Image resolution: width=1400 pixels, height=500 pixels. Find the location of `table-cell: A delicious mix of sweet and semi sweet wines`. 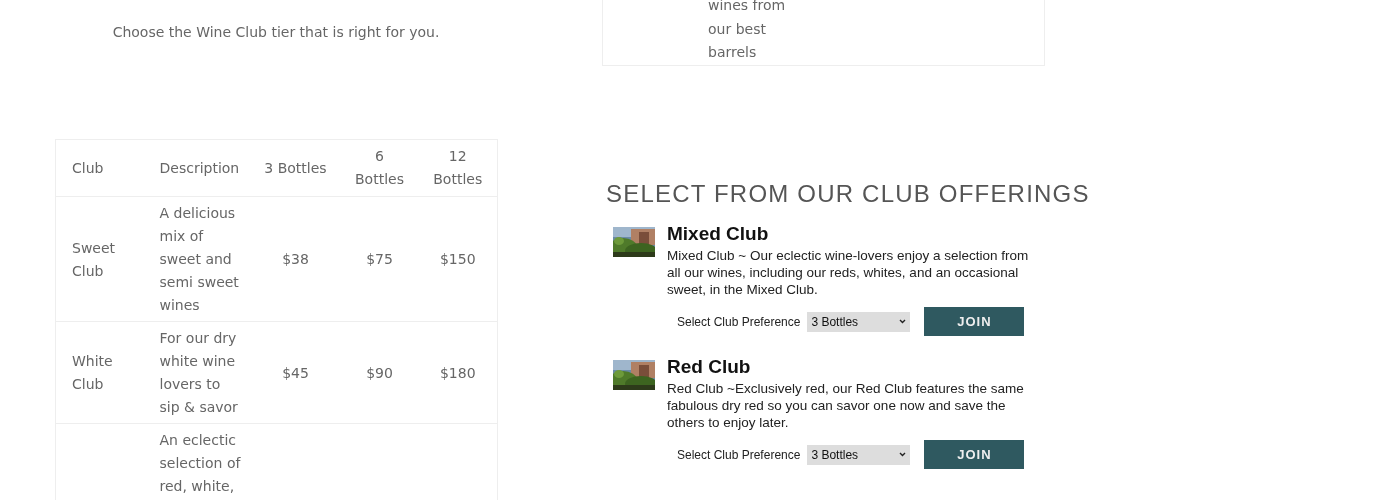

table-cell: A delicious mix of sweet and semi sweet wines is located at coordinates (199, 259).